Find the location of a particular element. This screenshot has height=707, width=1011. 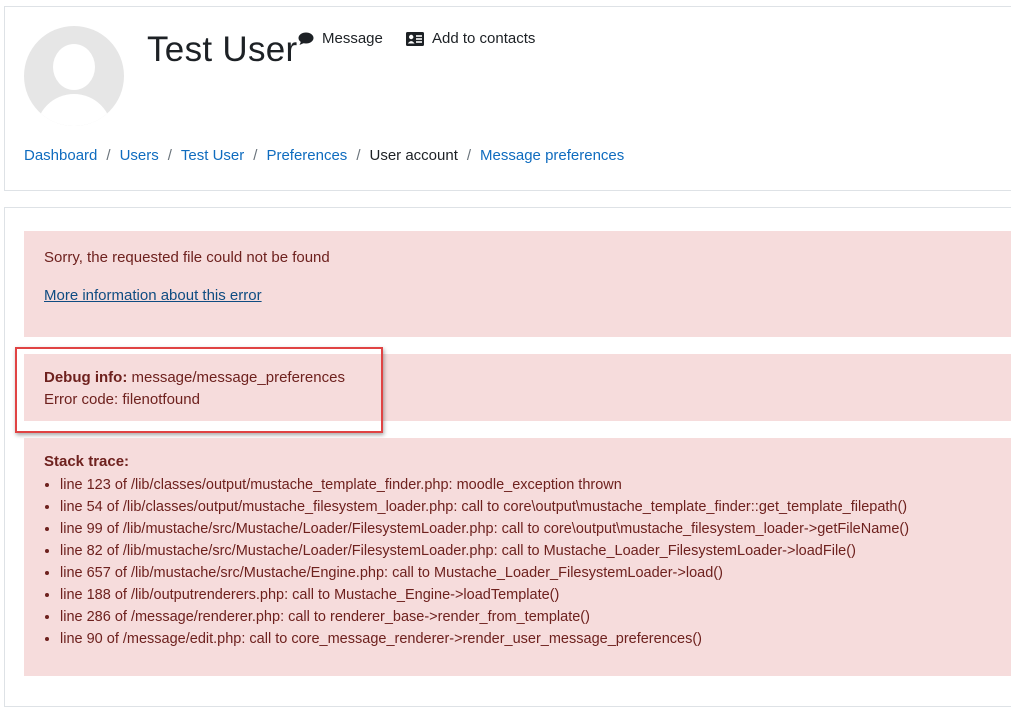

annotation-highlight-box is located at coordinates (199, 390).